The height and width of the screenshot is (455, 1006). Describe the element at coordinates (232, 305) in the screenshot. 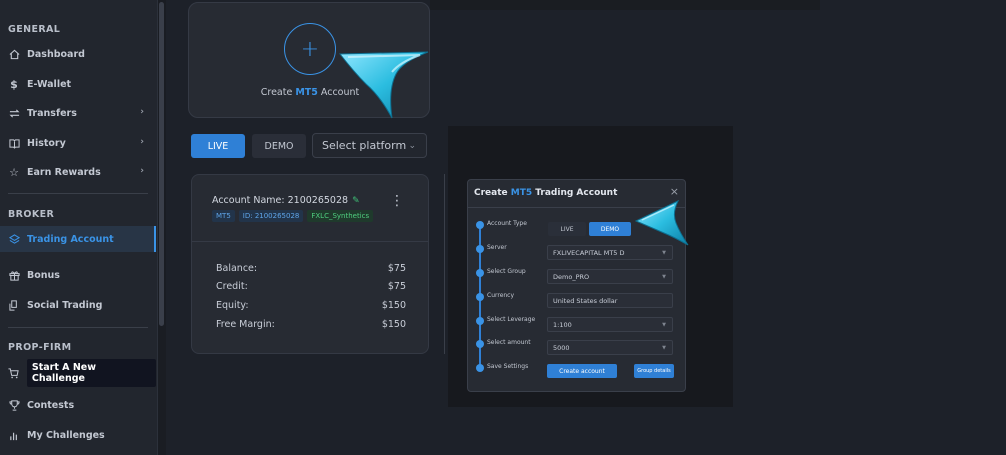

I see `row-label: Equity:` at that location.